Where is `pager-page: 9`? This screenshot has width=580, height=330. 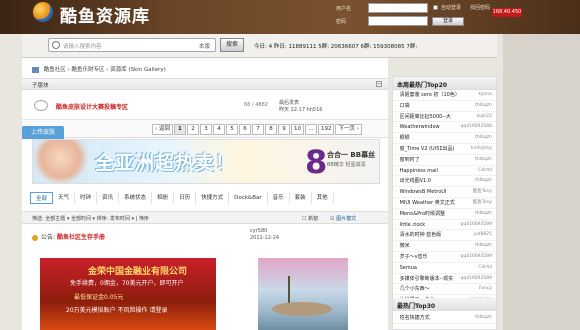
pager-page: 9 is located at coordinates (283, 129).